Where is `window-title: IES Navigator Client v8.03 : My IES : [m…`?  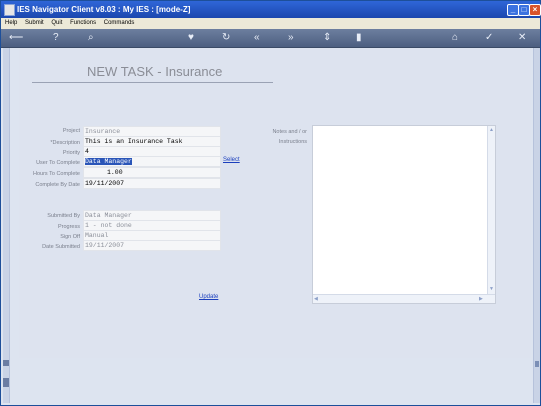
window-title: IES Navigator Client v8.03 : My IES : [m… is located at coordinates (104, 9).